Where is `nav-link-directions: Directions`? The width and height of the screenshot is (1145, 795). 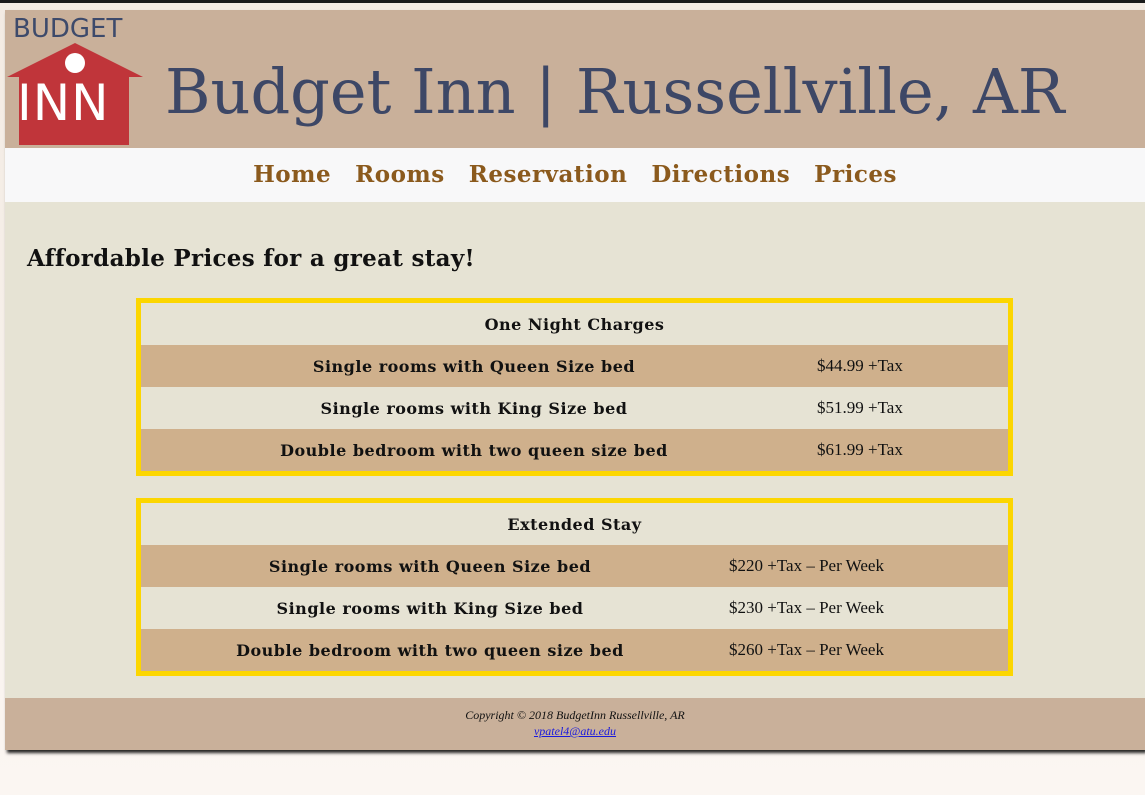
nav-link-directions: Directions is located at coordinates (720, 175).